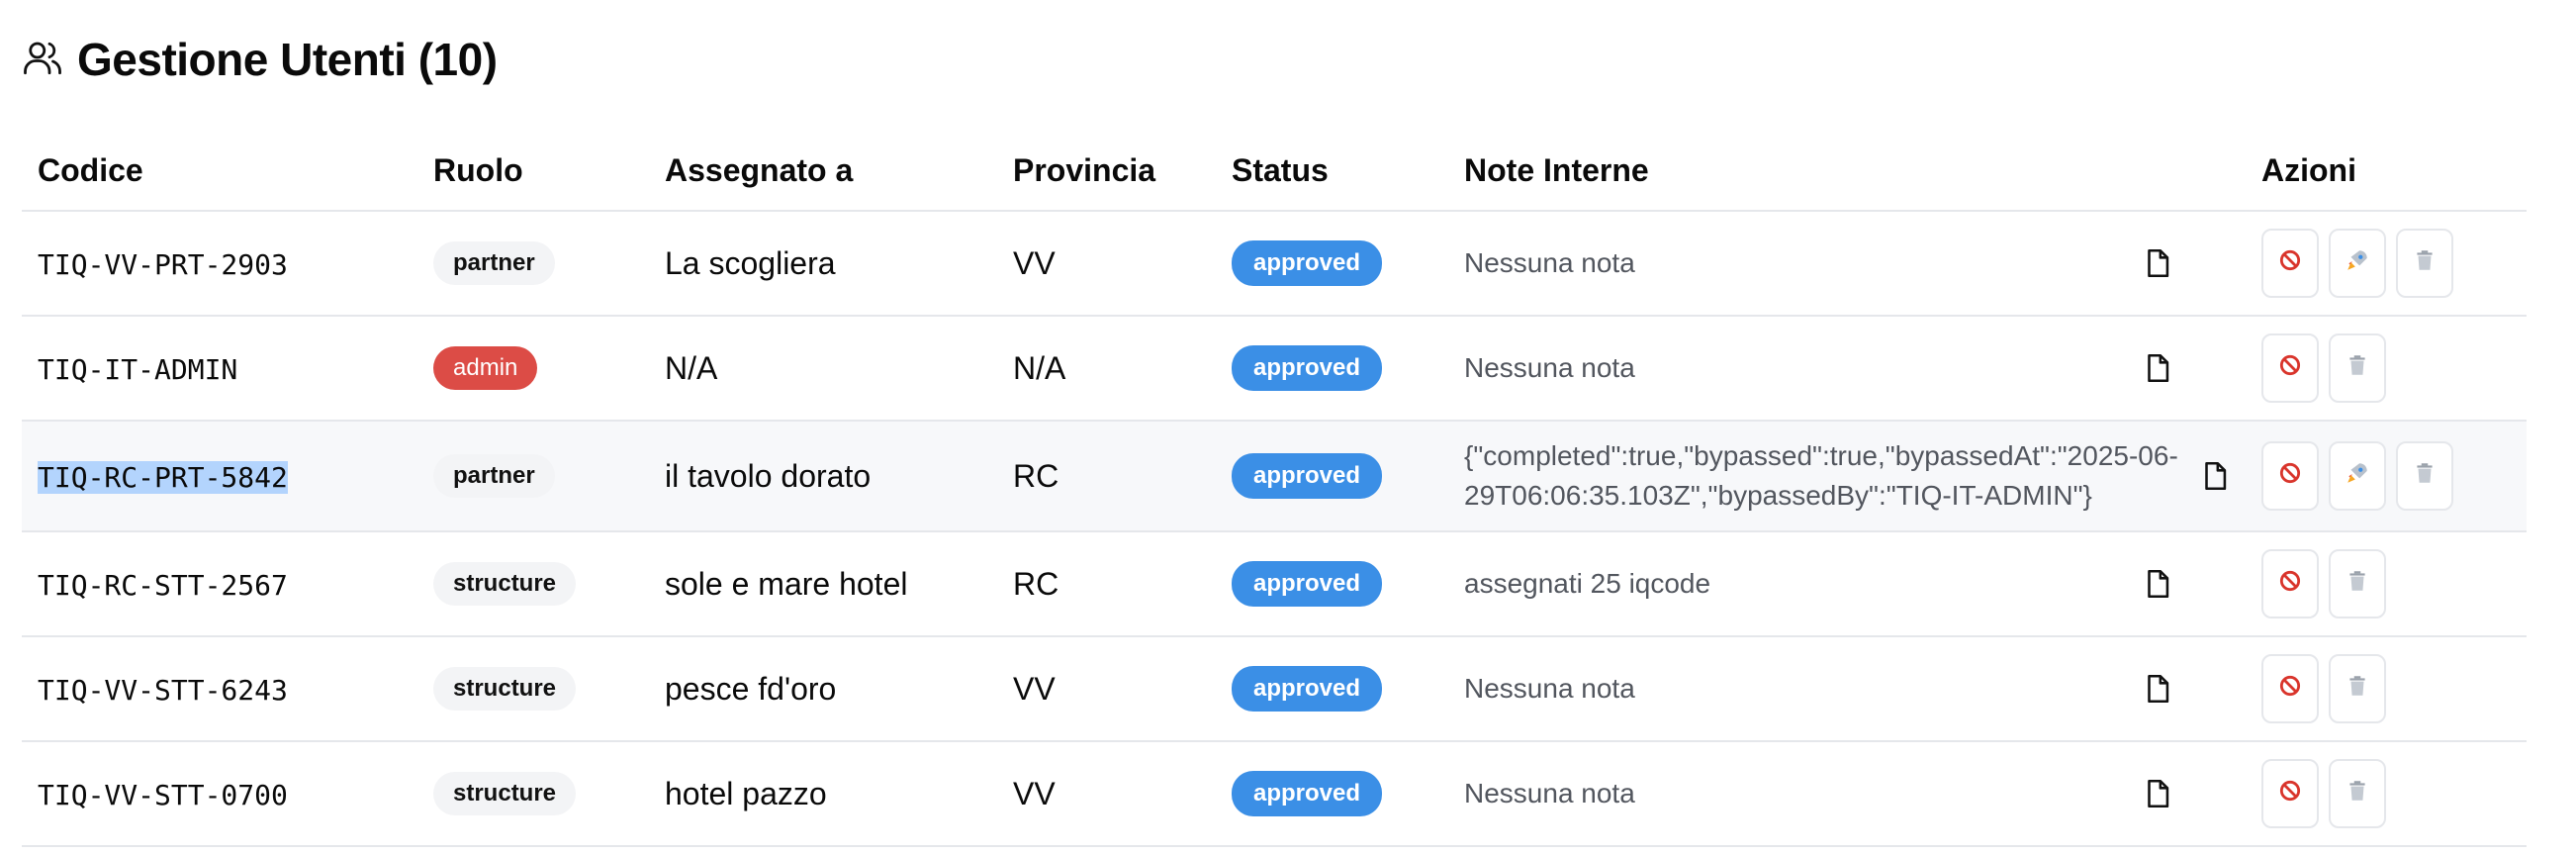 The width and height of the screenshot is (2576, 855). Describe the element at coordinates (220, 264) in the screenshot. I see `cell-code: TIQ-VV-PRT-2903` at that location.